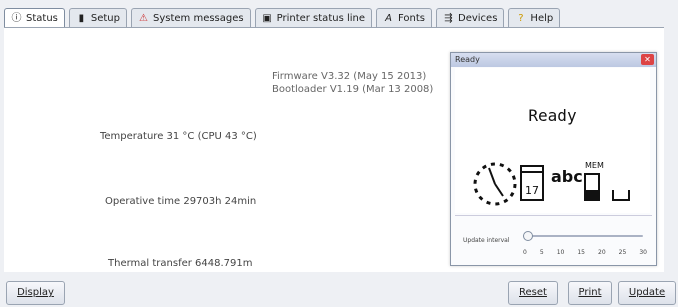 This screenshot has height=307, width=678. Describe the element at coordinates (81, 18) in the screenshot. I see `setup-icon: ▮` at that location.